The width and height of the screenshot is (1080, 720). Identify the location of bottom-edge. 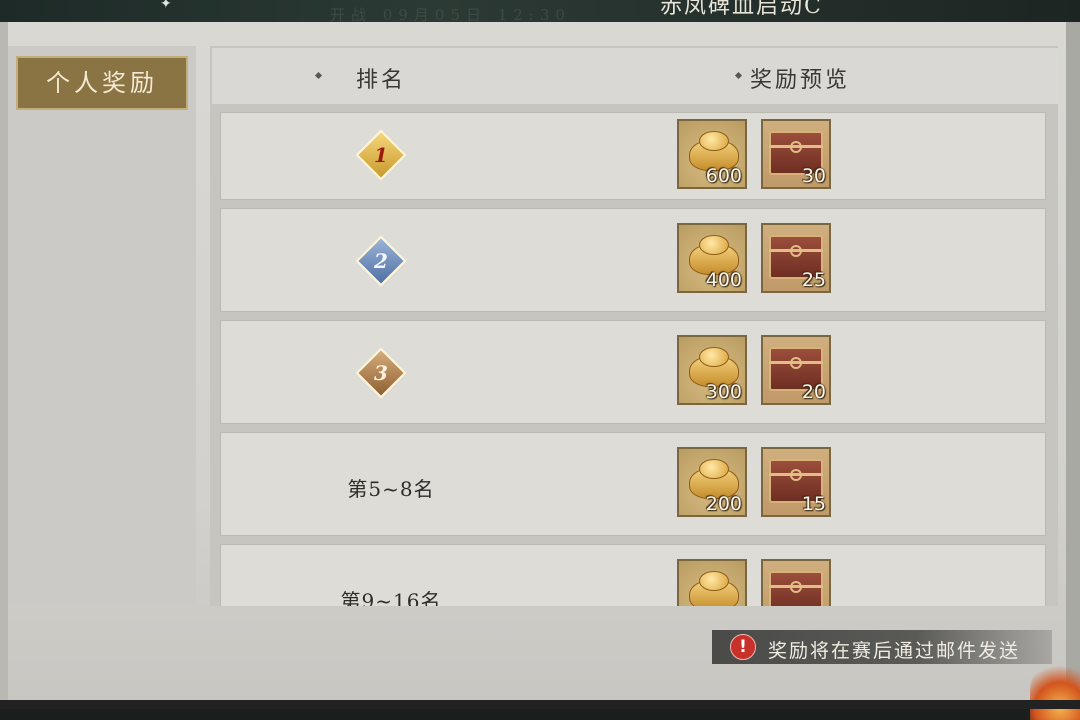
(540, 704).